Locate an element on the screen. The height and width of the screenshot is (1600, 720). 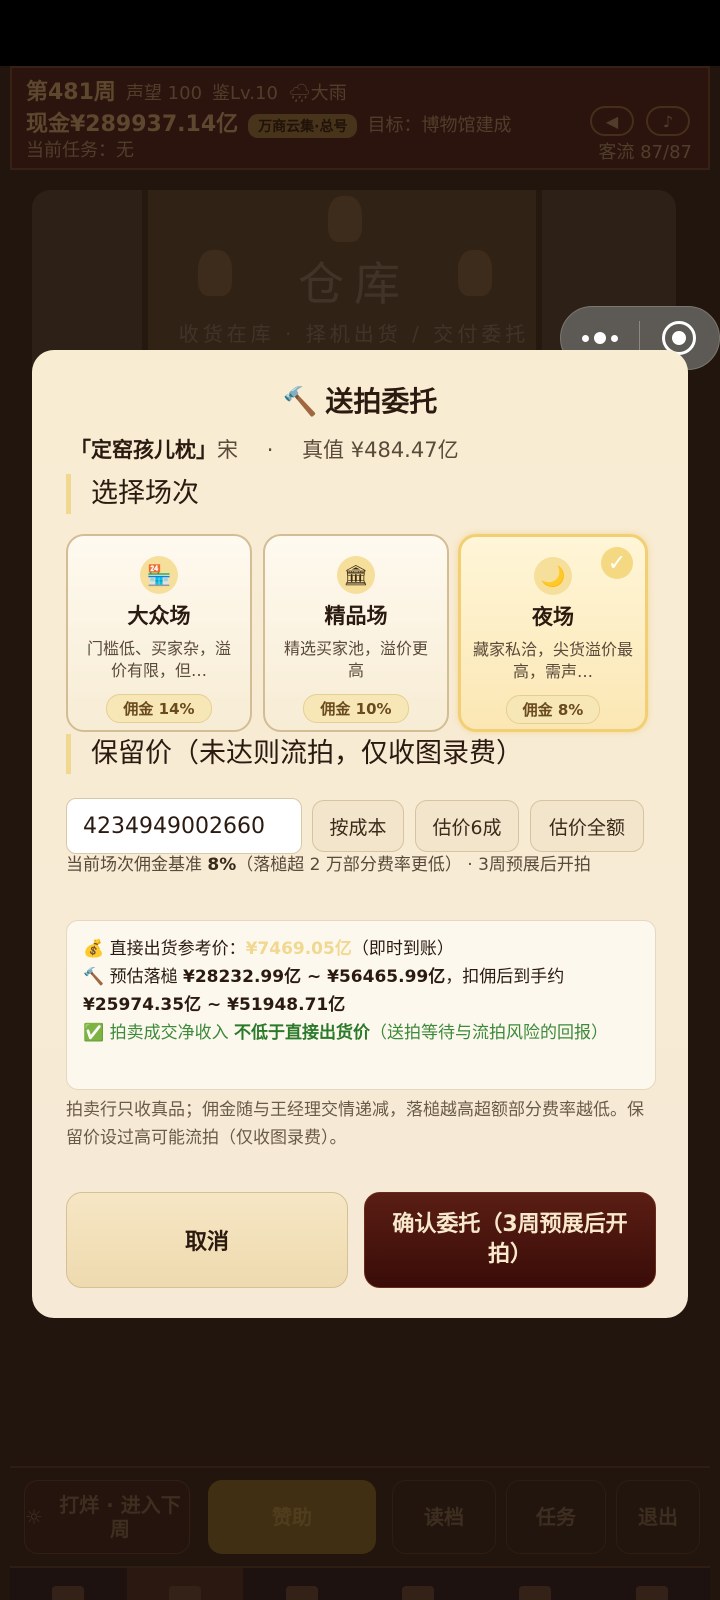
session-card-public: 🏪 大众场 门槛低、买家杂，溢价有限，但… 佣金 14% is located at coordinates (159, 633).